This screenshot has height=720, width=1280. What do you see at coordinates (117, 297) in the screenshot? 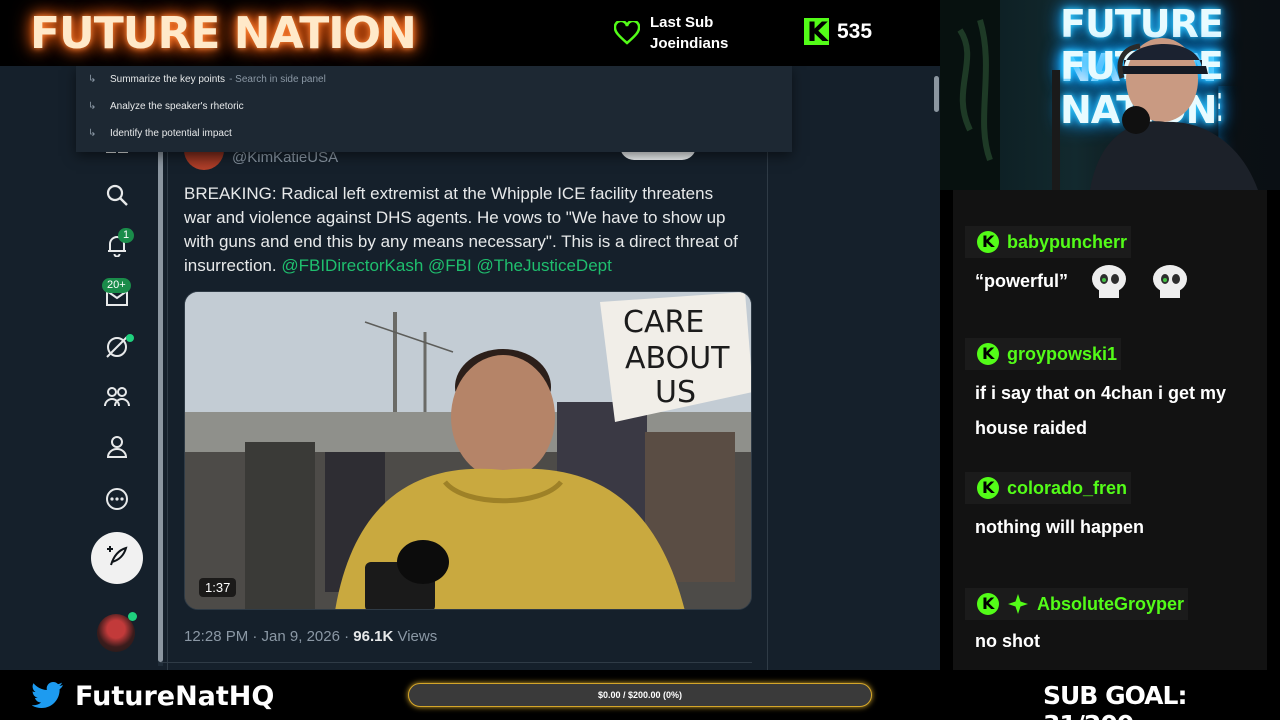
I see `nav-messages: 20+` at bounding box center [117, 297].